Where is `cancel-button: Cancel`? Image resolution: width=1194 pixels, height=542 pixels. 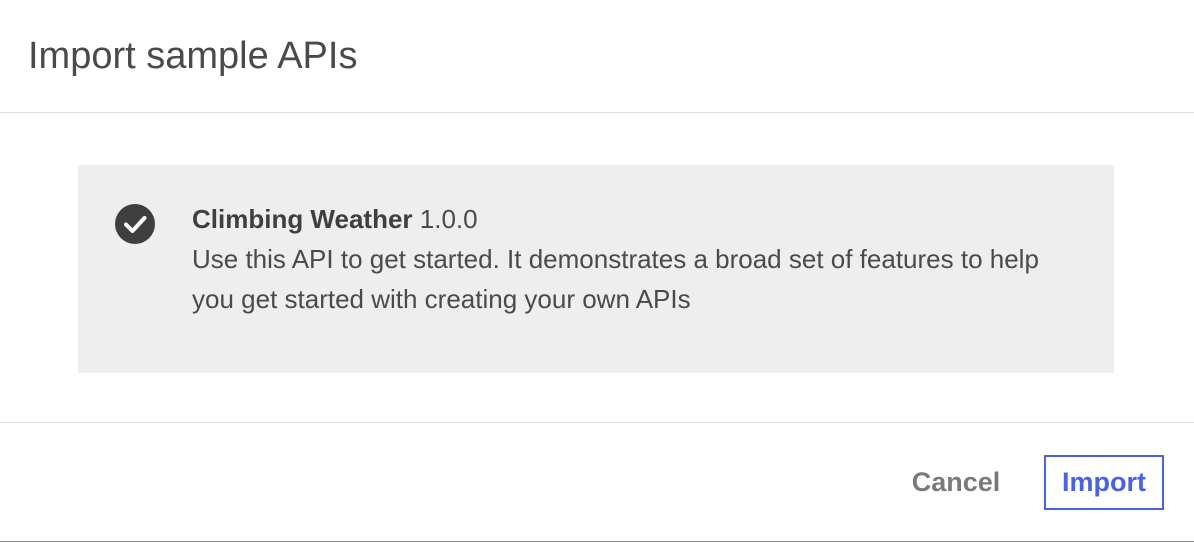 cancel-button: Cancel is located at coordinates (956, 482).